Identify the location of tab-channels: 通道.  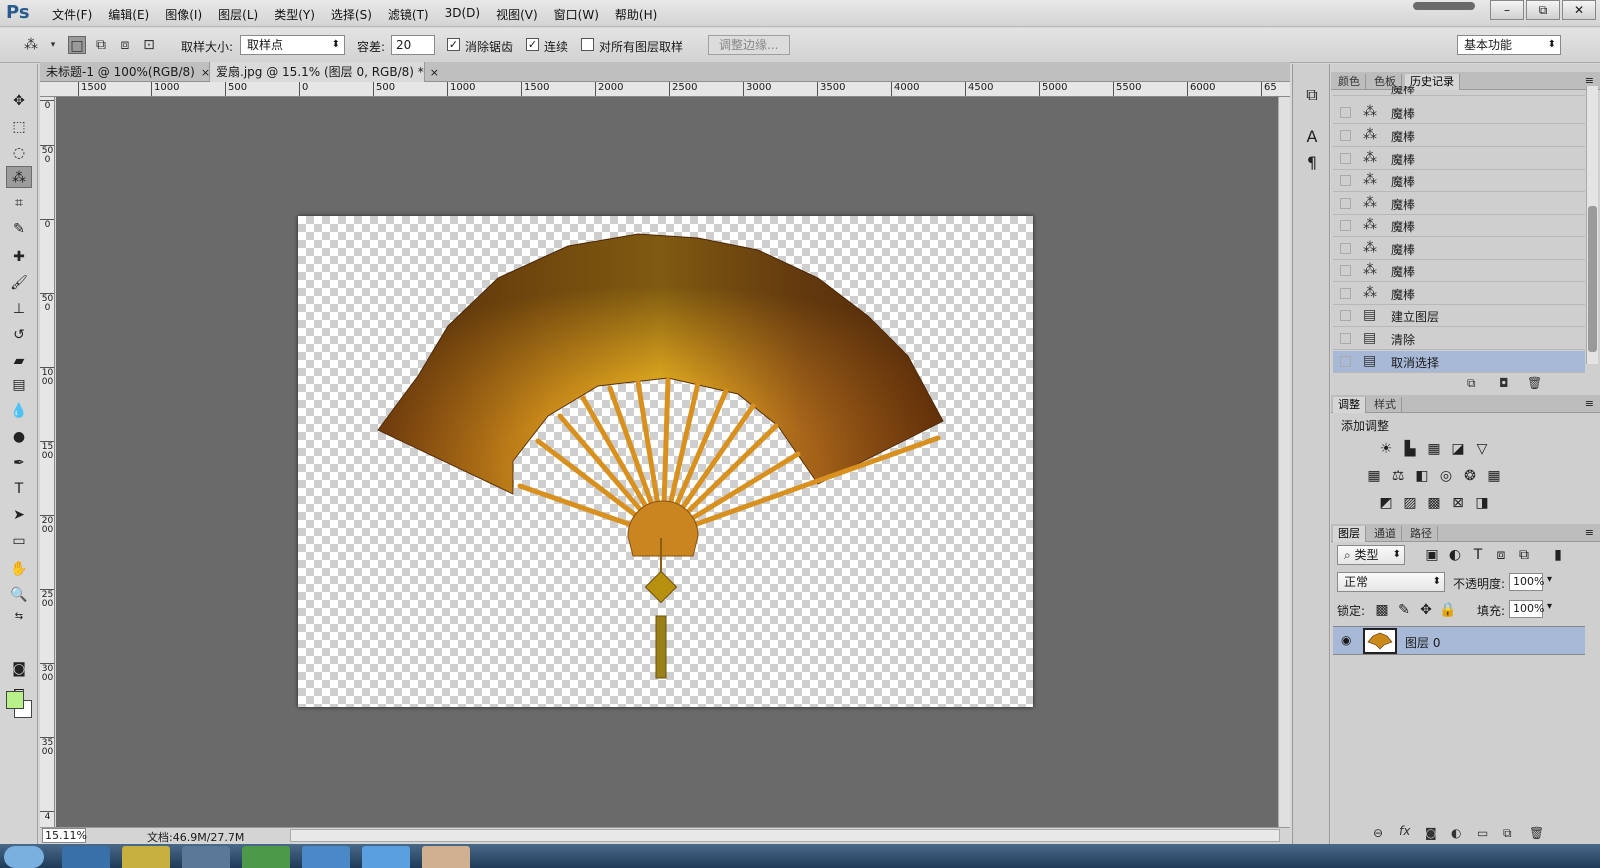
(1385, 534).